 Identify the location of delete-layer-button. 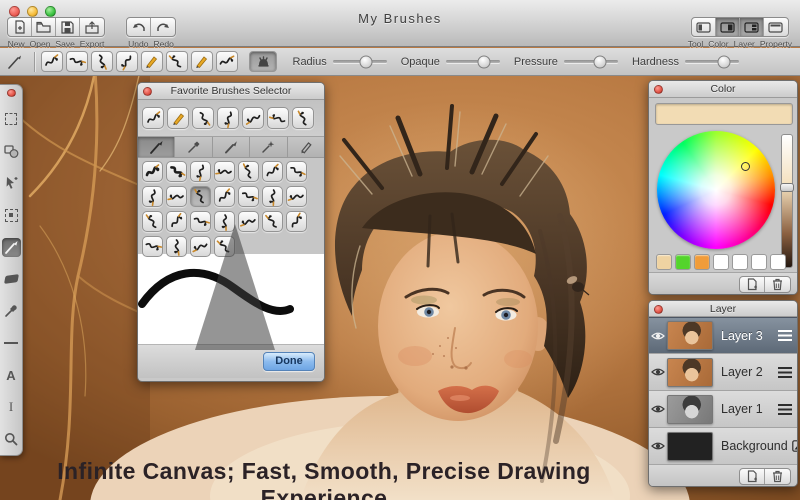
(777, 476).